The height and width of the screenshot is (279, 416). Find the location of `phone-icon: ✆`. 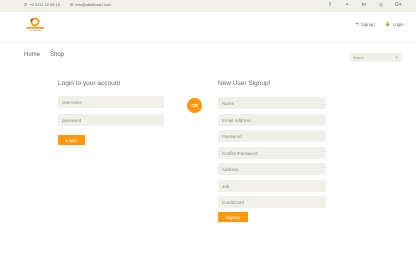

phone-icon: ✆ is located at coordinates (26, 4).